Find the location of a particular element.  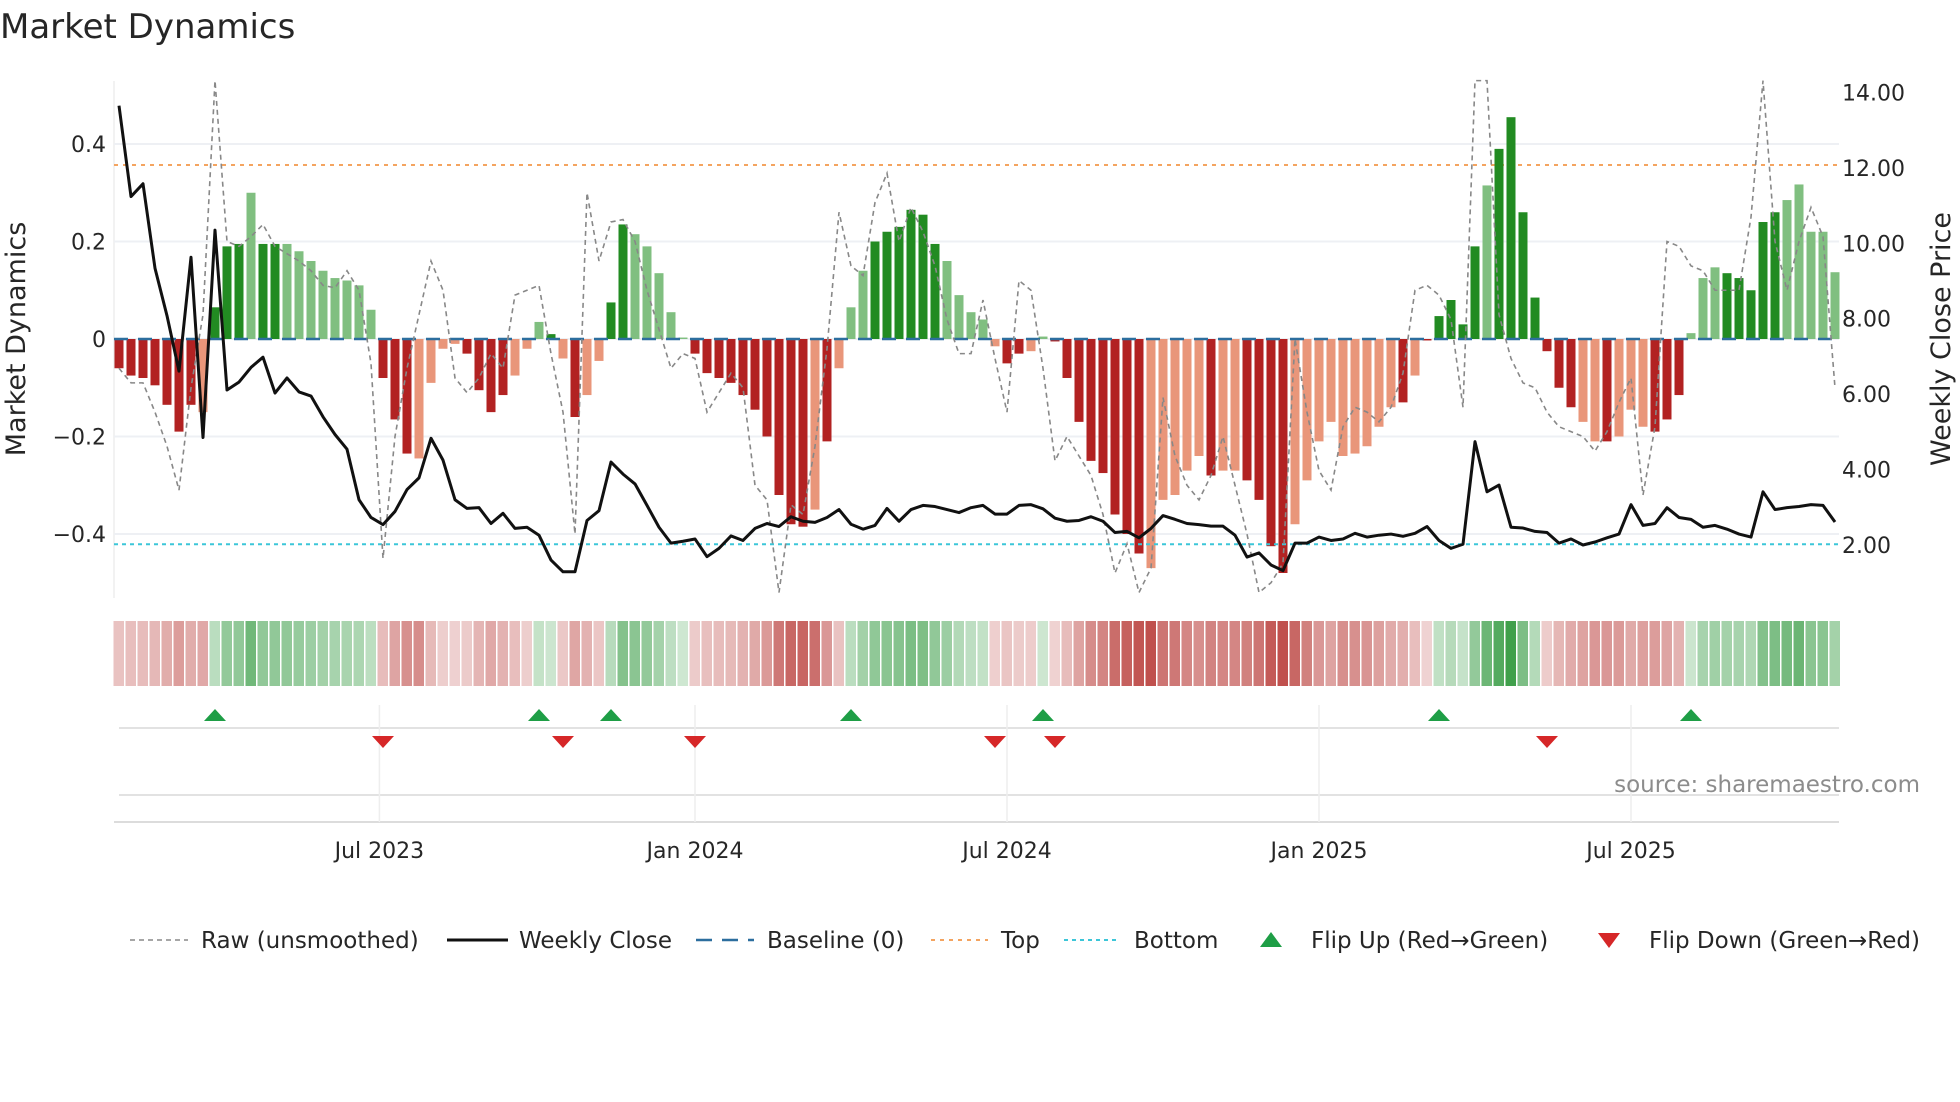

right-y-tick-label: 4.00 is located at coordinates (1866, 471).